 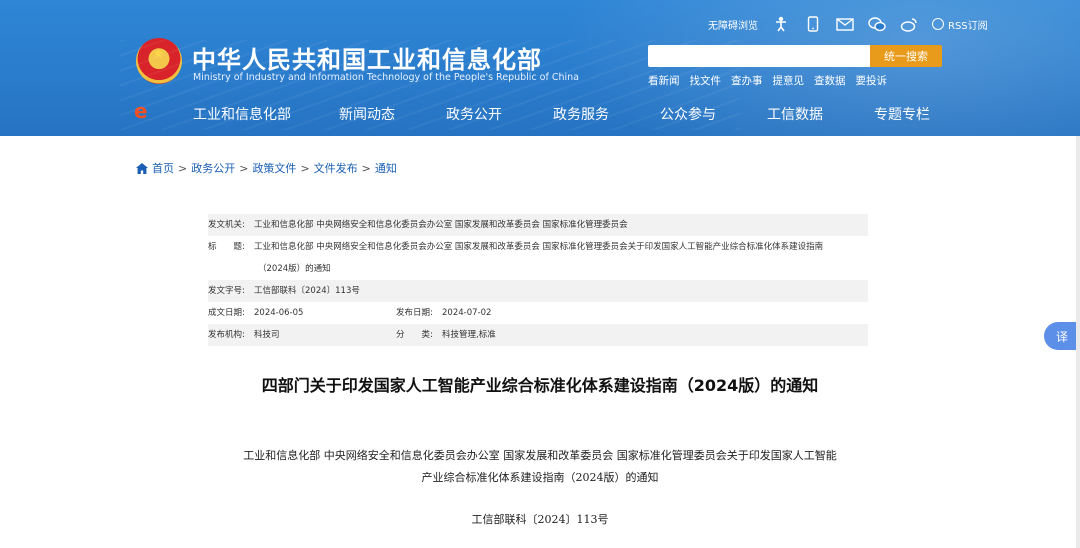 I want to click on info-label: 发文机关:, so click(x=226, y=225).